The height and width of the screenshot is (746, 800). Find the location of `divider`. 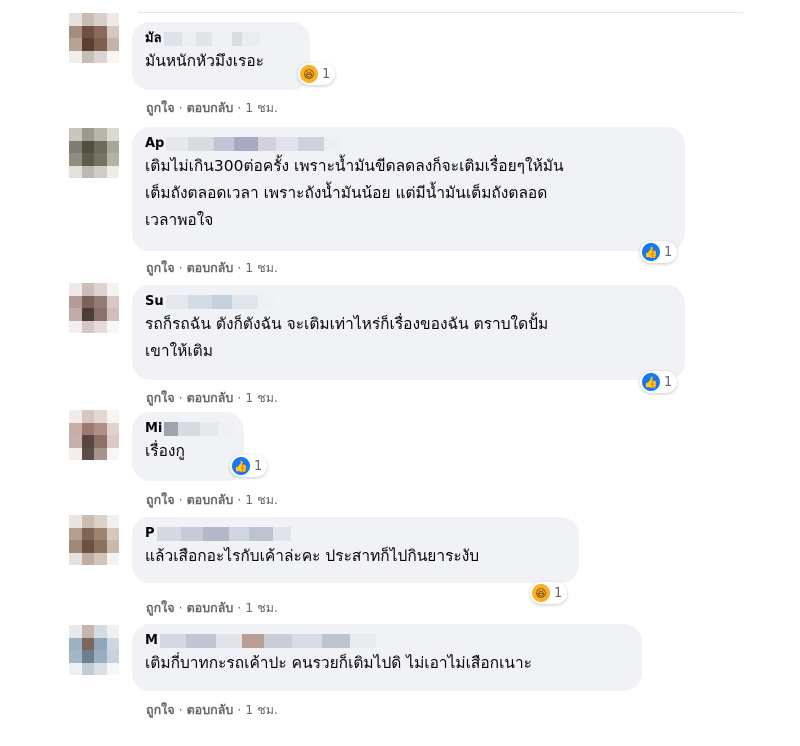

divider is located at coordinates (440, 12).